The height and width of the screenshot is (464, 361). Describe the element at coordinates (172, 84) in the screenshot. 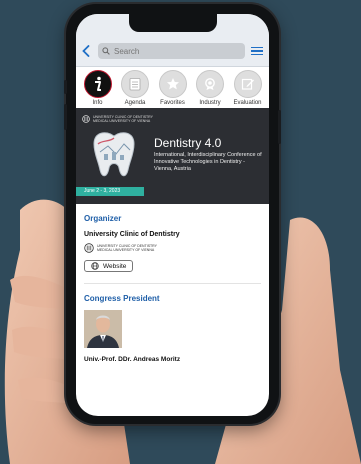

I see `star-icon` at that location.